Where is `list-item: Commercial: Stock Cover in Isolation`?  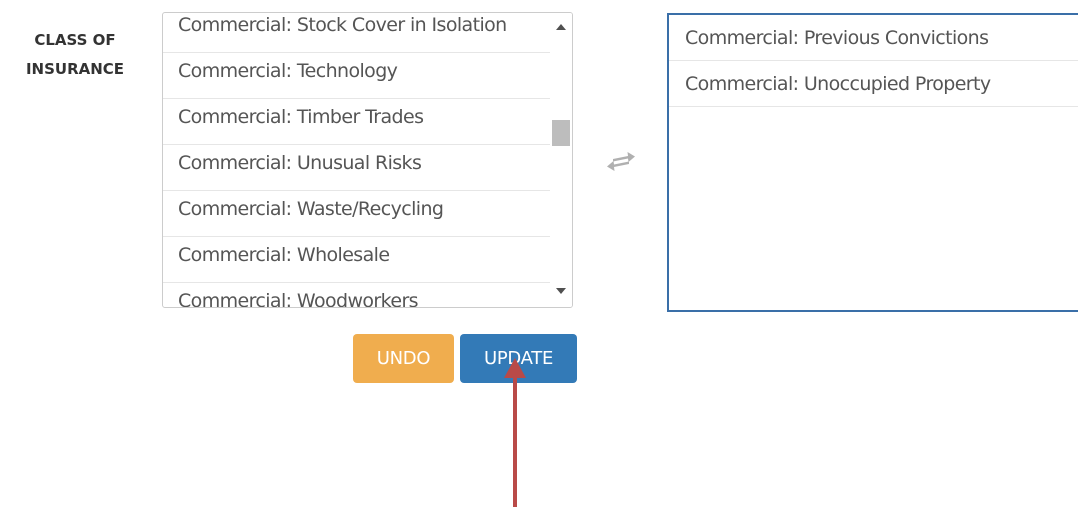
list-item: Commercial: Stock Cover in Isolation is located at coordinates (356, 33).